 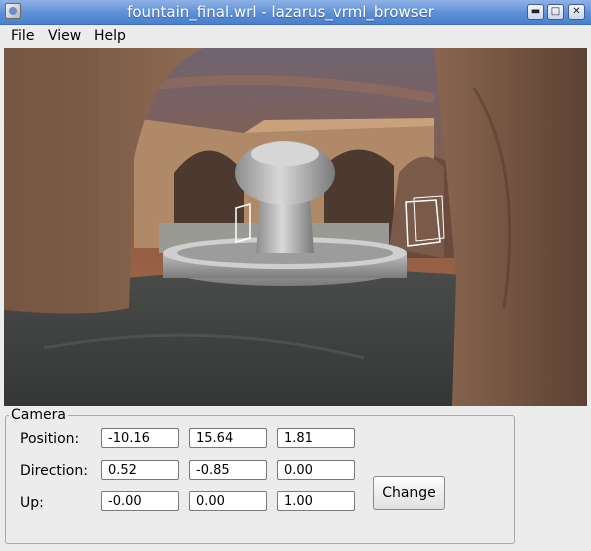 What do you see at coordinates (316, 501) in the screenshot?
I see `up-z-field` at bounding box center [316, 501].